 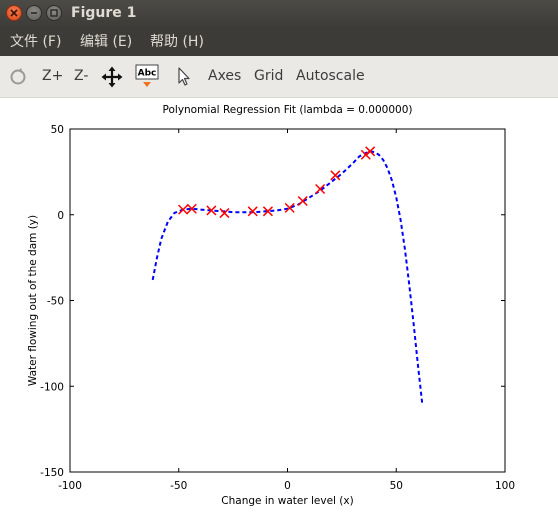 What do you see at coordinates (34, 13) in the screenshot?
I see `minimize-icon` at bounding box center [34, 13].